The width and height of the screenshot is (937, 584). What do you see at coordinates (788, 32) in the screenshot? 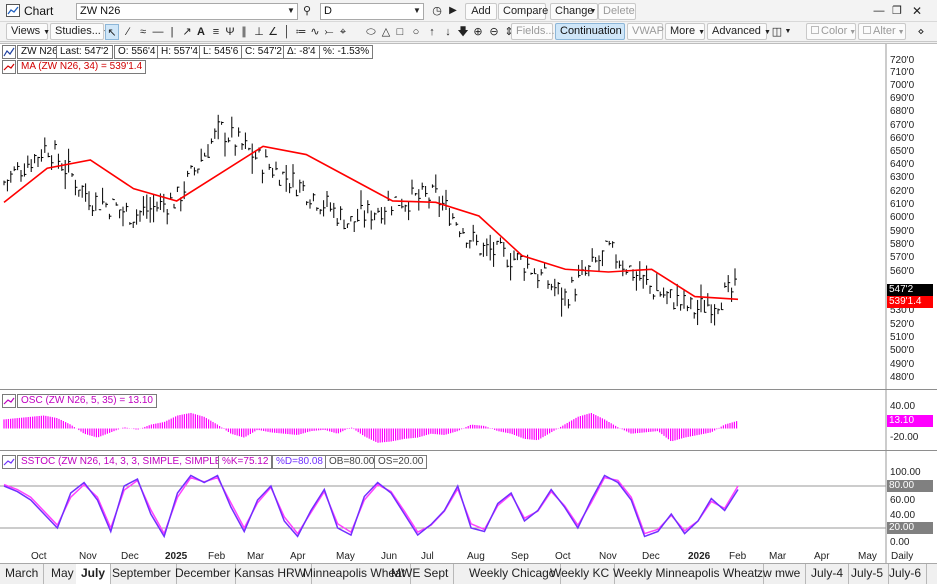
I see `layout-chevron-icon: ▼` at bounding box center [788, 32].